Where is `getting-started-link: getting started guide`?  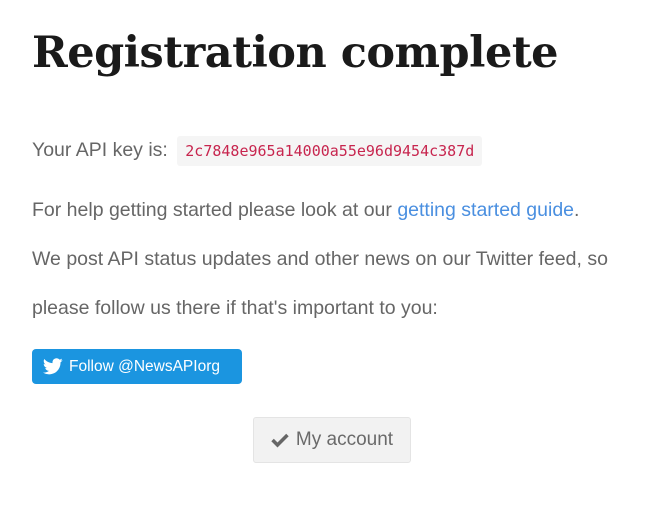 getting-started-link: getting started guide is located at coordinates (485, 210).